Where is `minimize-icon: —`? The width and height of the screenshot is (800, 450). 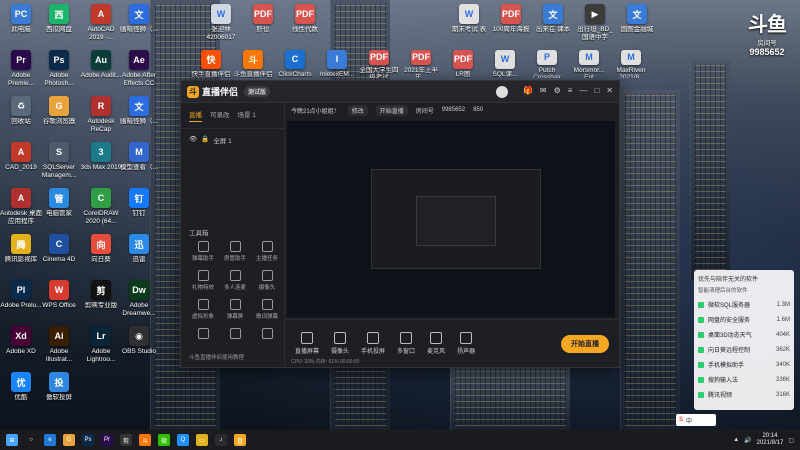 minimize-icon: — is located at coordinates (583, 92).